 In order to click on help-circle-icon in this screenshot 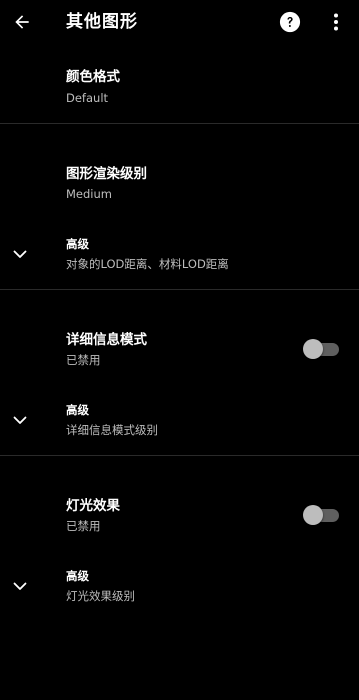, I will do `click(290, 22)`.